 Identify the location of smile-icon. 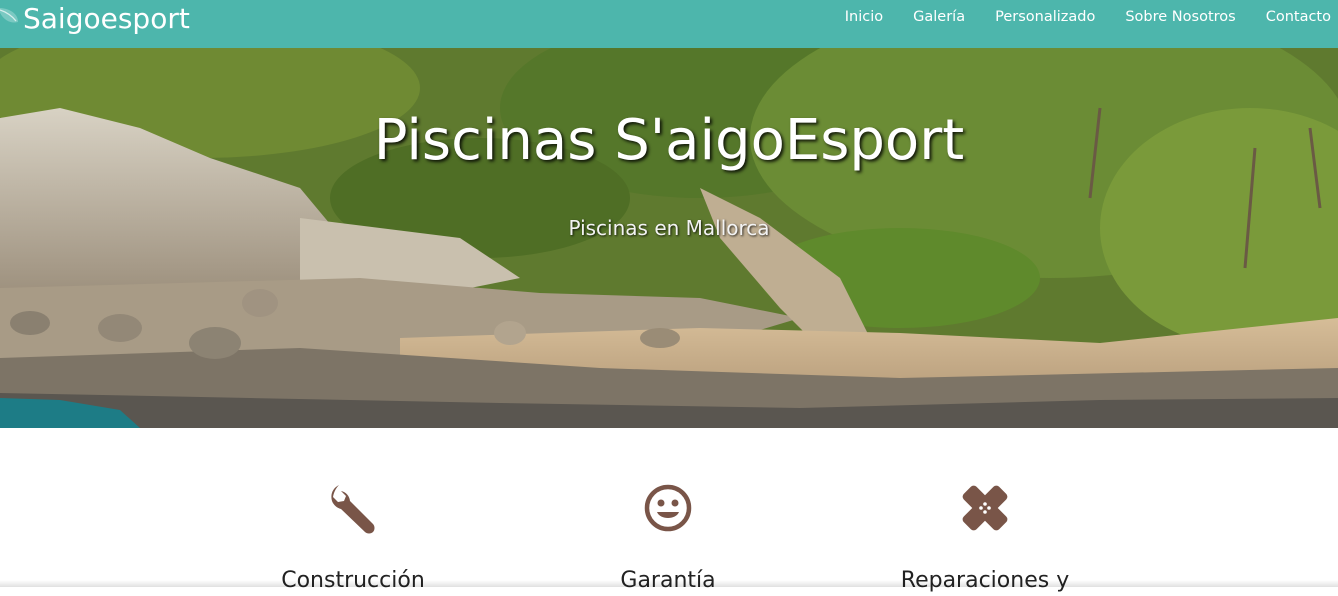
(668, 508).